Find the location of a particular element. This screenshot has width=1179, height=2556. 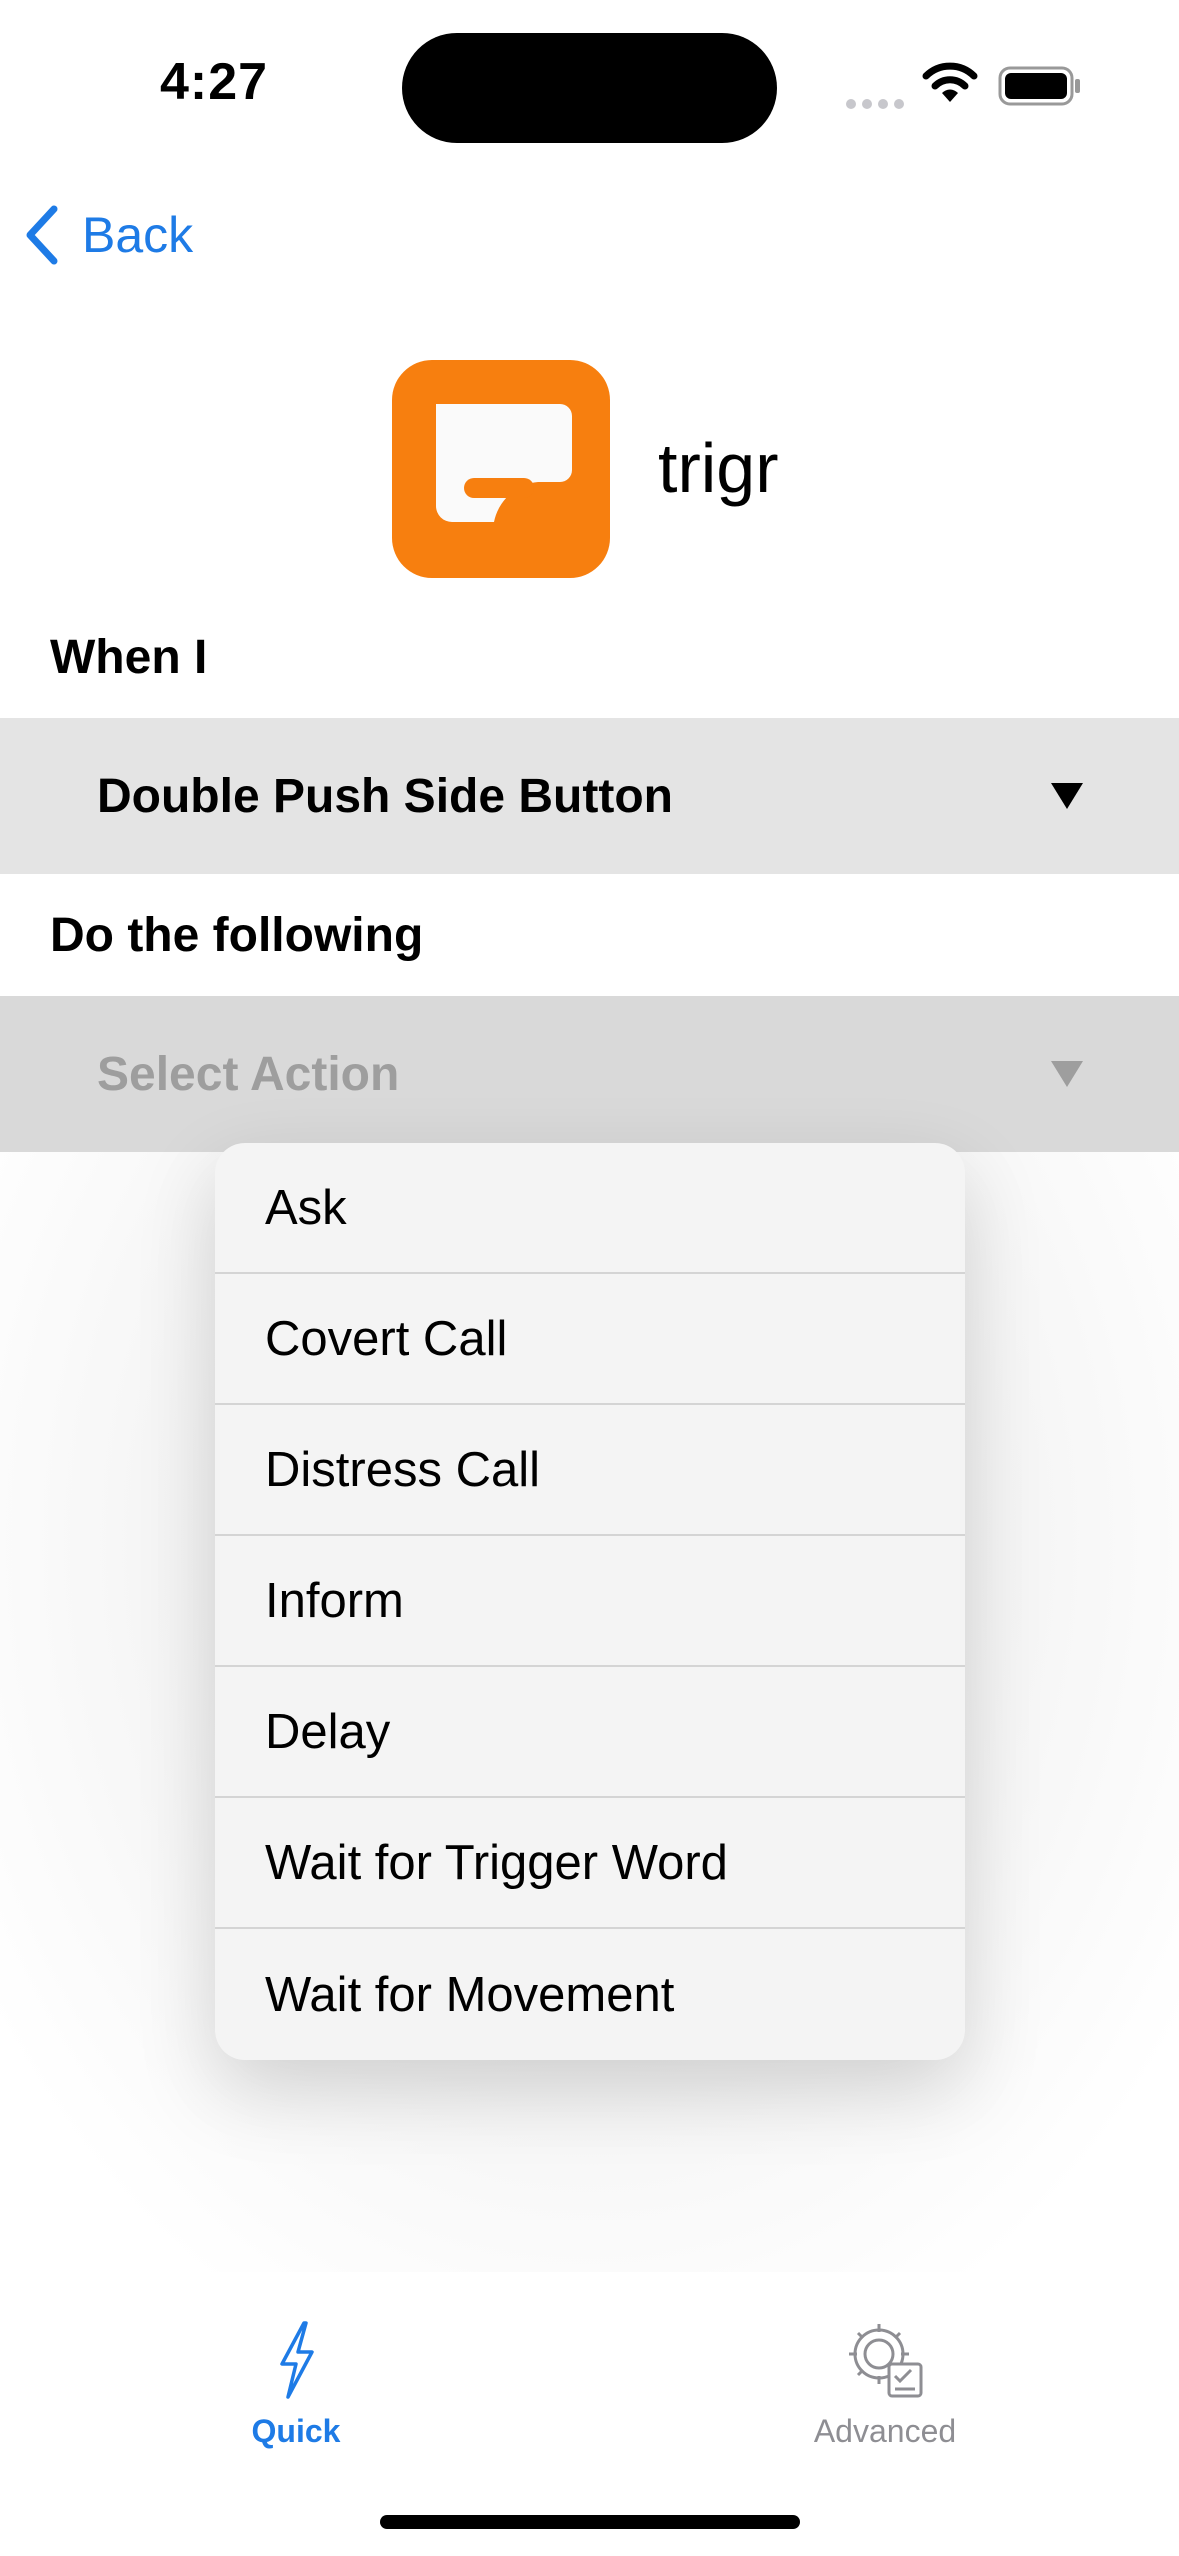

trigger-select: Double Push Side Button is located at coordinates (589, 796).